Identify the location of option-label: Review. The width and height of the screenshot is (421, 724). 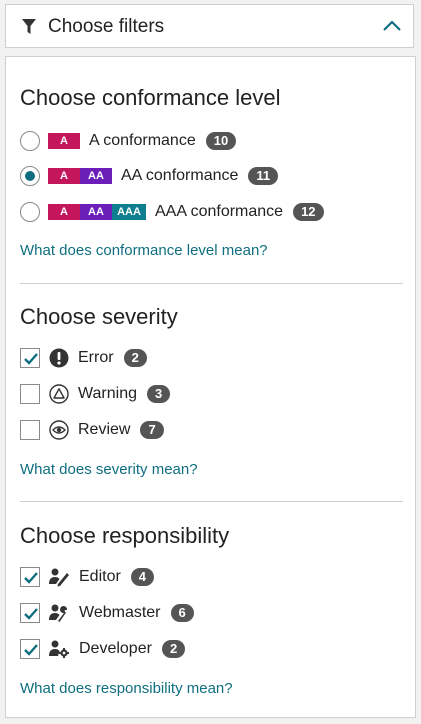
(104, 429).